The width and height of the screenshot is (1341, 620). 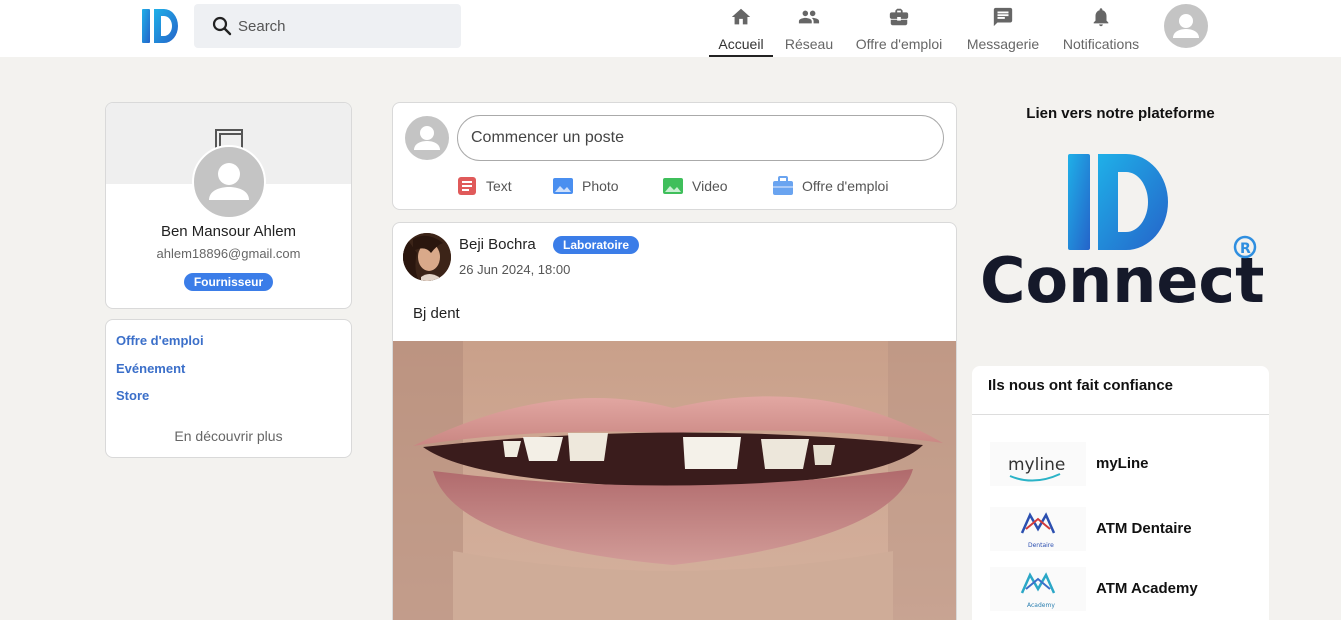 I want to click on composer-action-job: Offre d'emploi, so click(x=838, y=186).